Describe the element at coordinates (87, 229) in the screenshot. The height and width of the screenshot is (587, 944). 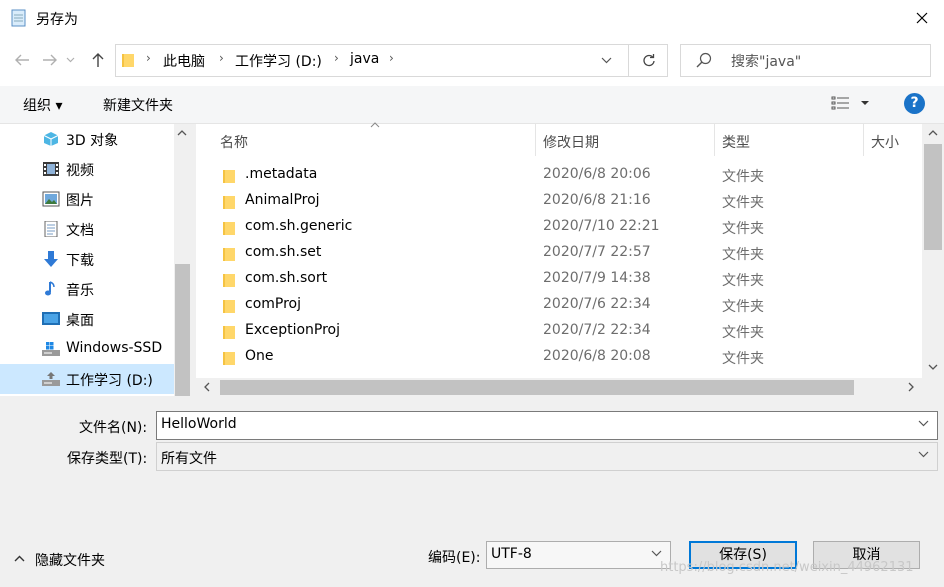
I see `nav-item-documents: 文档` at that location.